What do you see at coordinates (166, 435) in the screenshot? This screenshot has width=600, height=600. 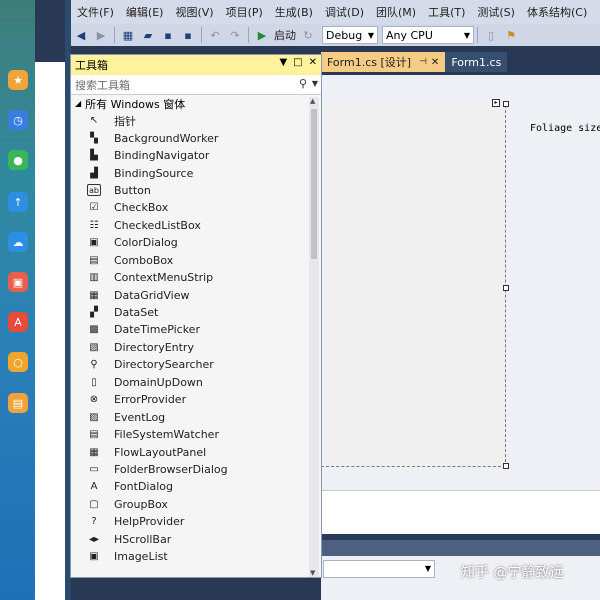 I see `toolbox-item-label: FileSystemWatcher` at bounding box center [166, 435].